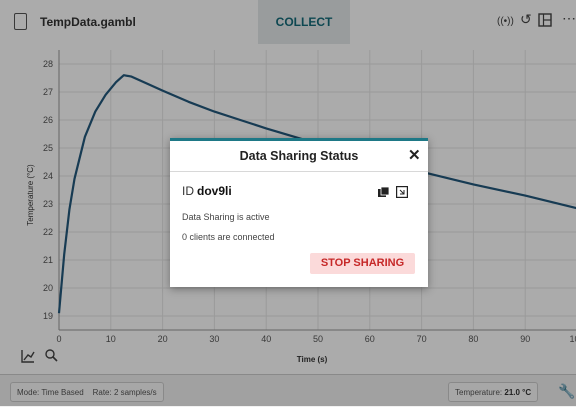 This screenshot has height=407, width=576. Describe the element at coordinates (299, 156) in the screenshot. I see `dialog-title: Data Sharing Status` at that location.